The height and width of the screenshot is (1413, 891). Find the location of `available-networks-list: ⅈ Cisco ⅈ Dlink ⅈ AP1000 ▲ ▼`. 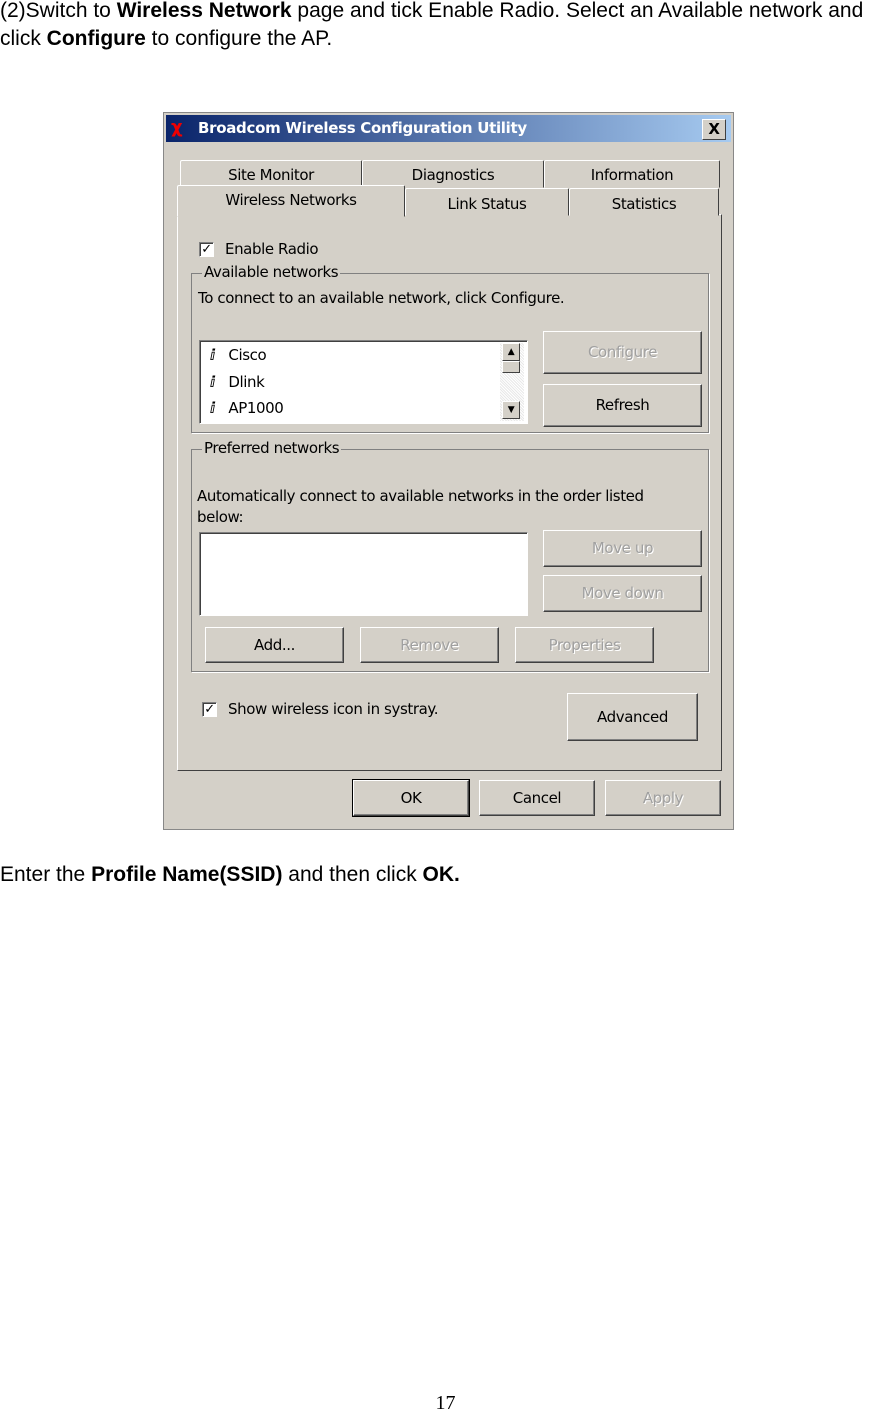

available-networks-list: ⅈ Cisco ⅈ Dlink ⅈ AP1000 ▲ ▼ is located at coordinates (363, 382).